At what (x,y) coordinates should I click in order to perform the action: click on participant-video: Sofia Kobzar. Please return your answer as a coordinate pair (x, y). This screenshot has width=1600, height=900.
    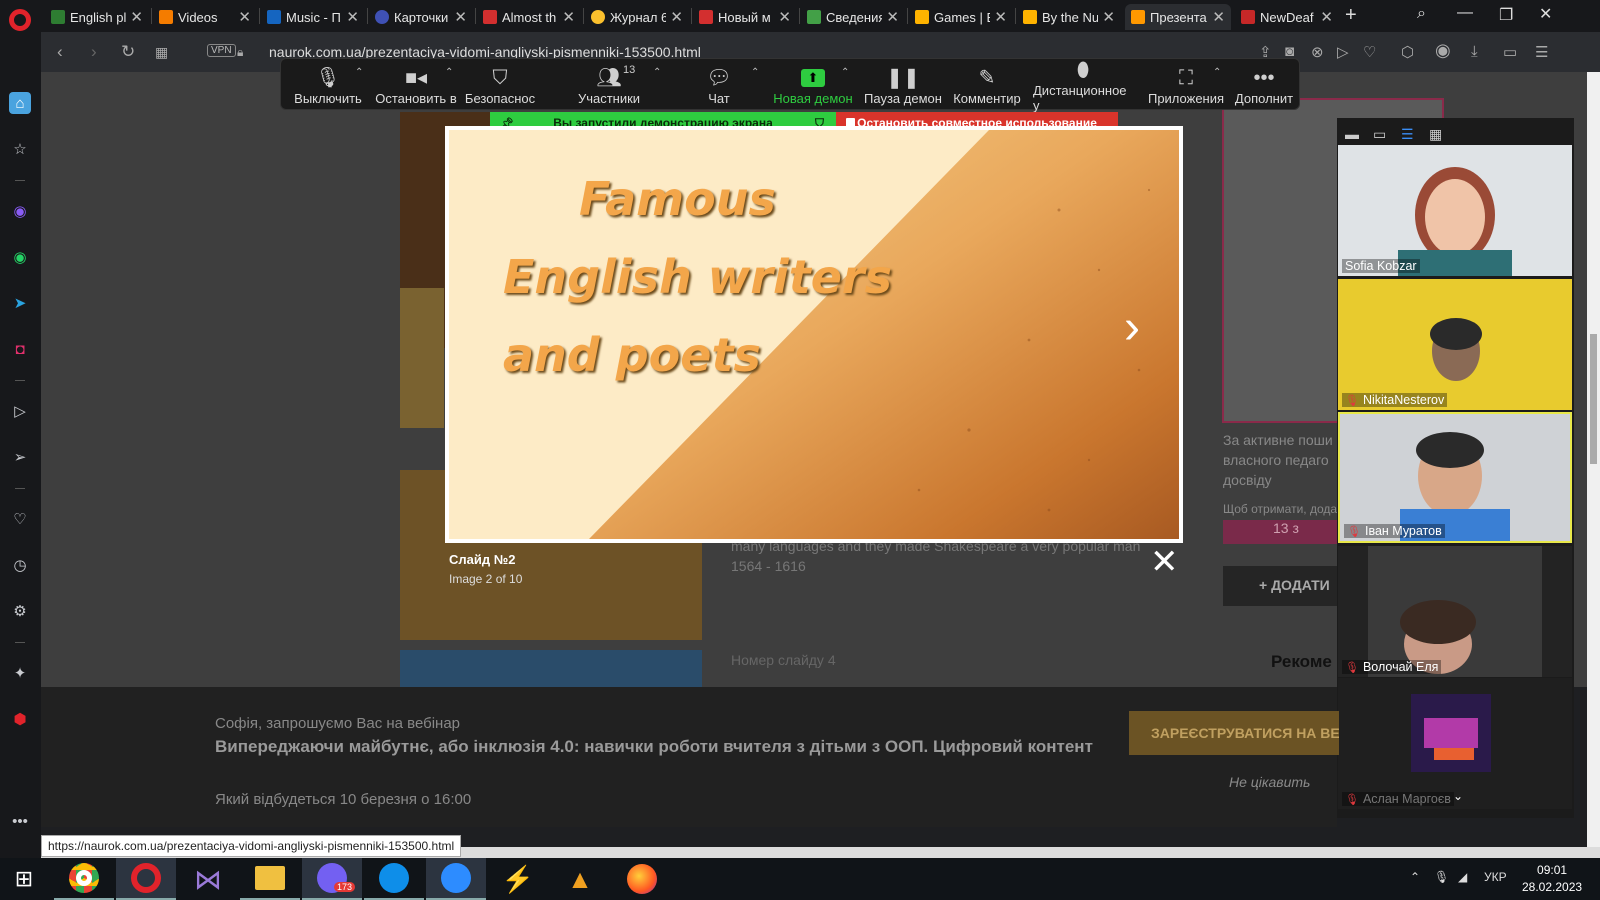
    Looking at the image, I should click on (1455, 210).